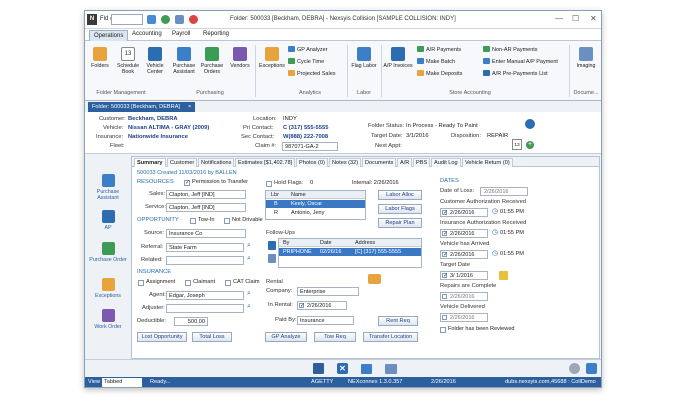 This screenshot has width=700, height=400. Describe the element at coordinates (530, 124) in the screenshot. I see `status-check-icon` at that location.